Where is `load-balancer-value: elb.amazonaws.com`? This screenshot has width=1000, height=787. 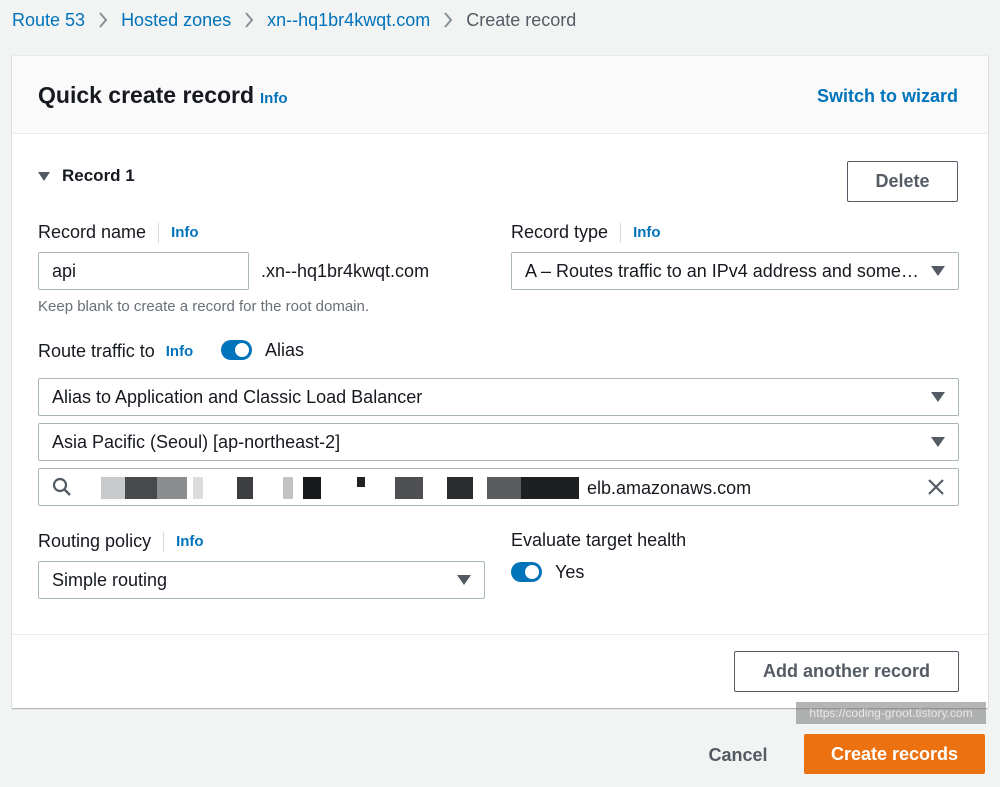 load-balancer-value: elb.amazonaws.com is located at coordinates (426, 488).